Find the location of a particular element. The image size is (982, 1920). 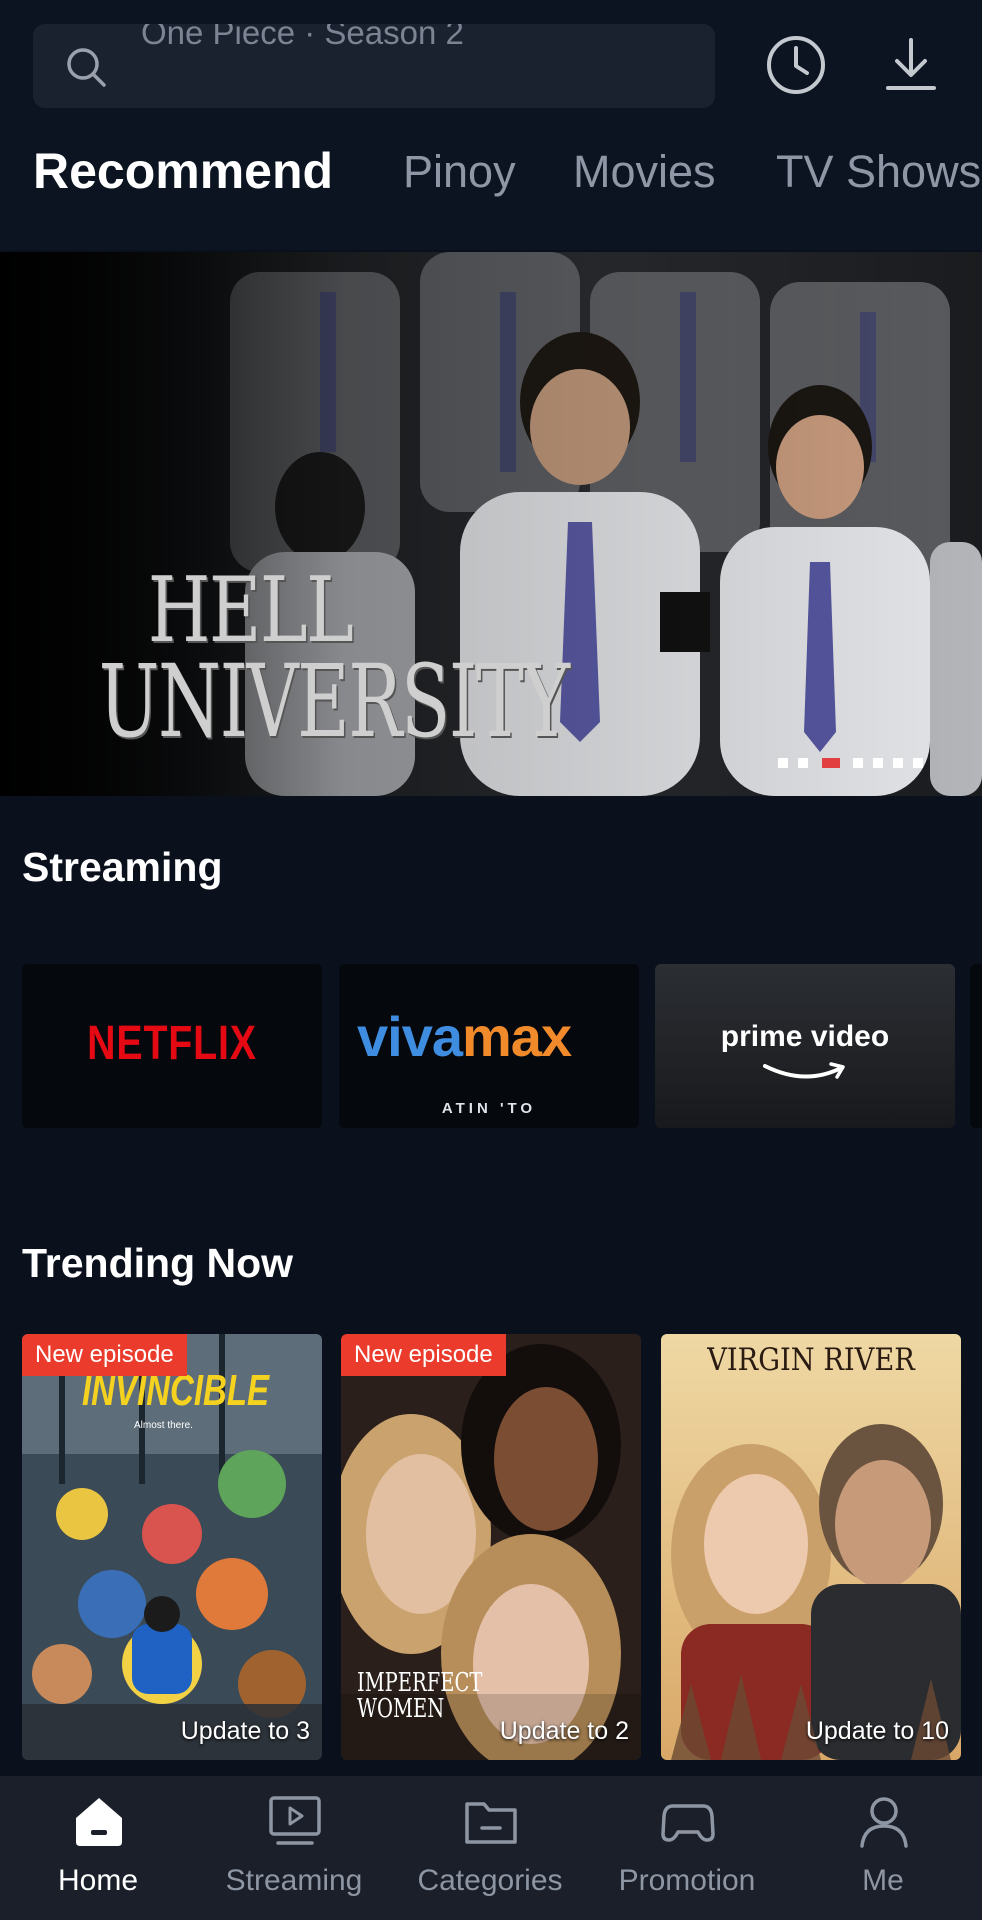

nav-promotion: Promotion is located at coordinates (687, 1848).